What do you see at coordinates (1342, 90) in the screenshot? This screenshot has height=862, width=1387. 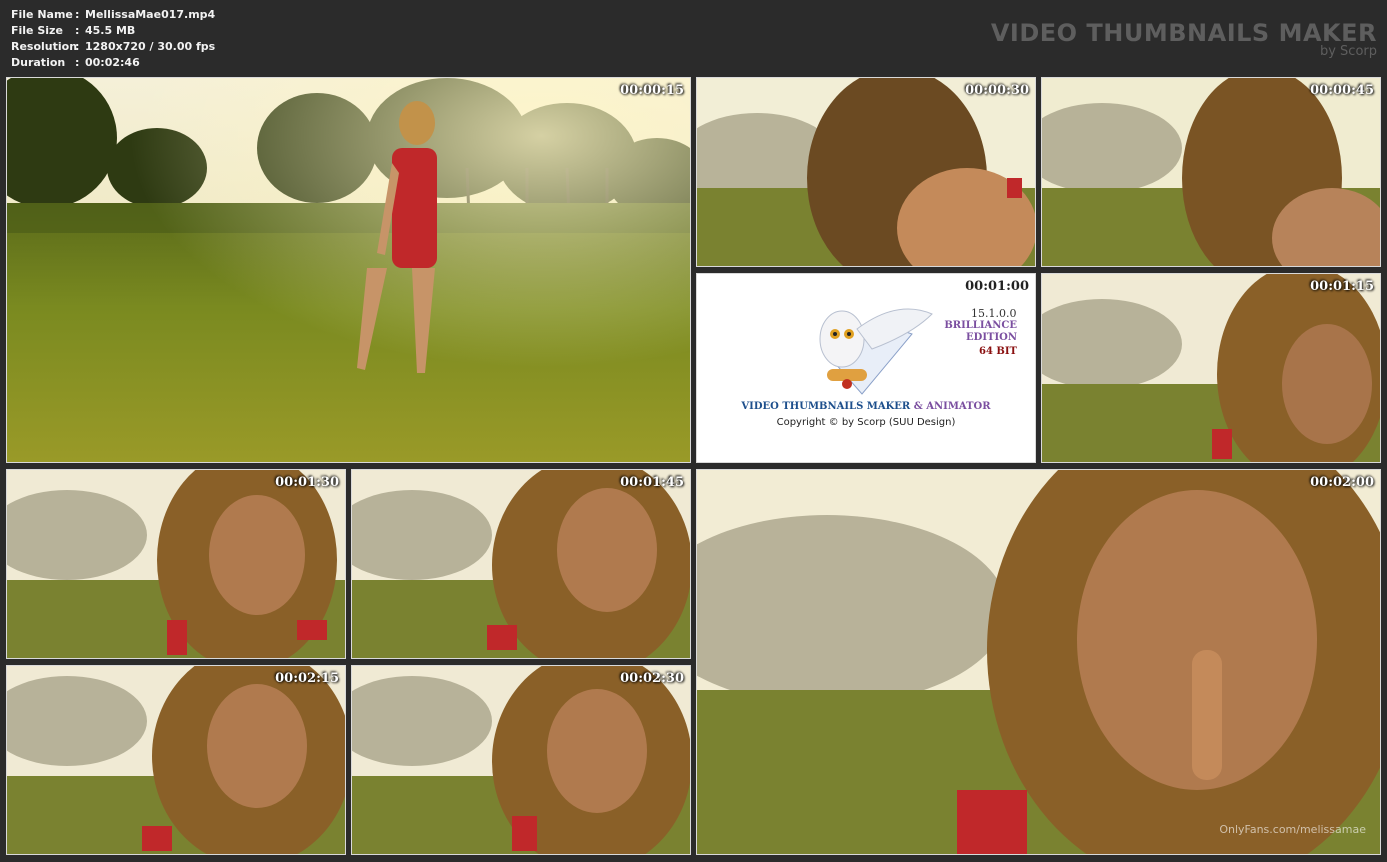 I see `timestamp: 00:00:45` at bounding box center [1342, 90].